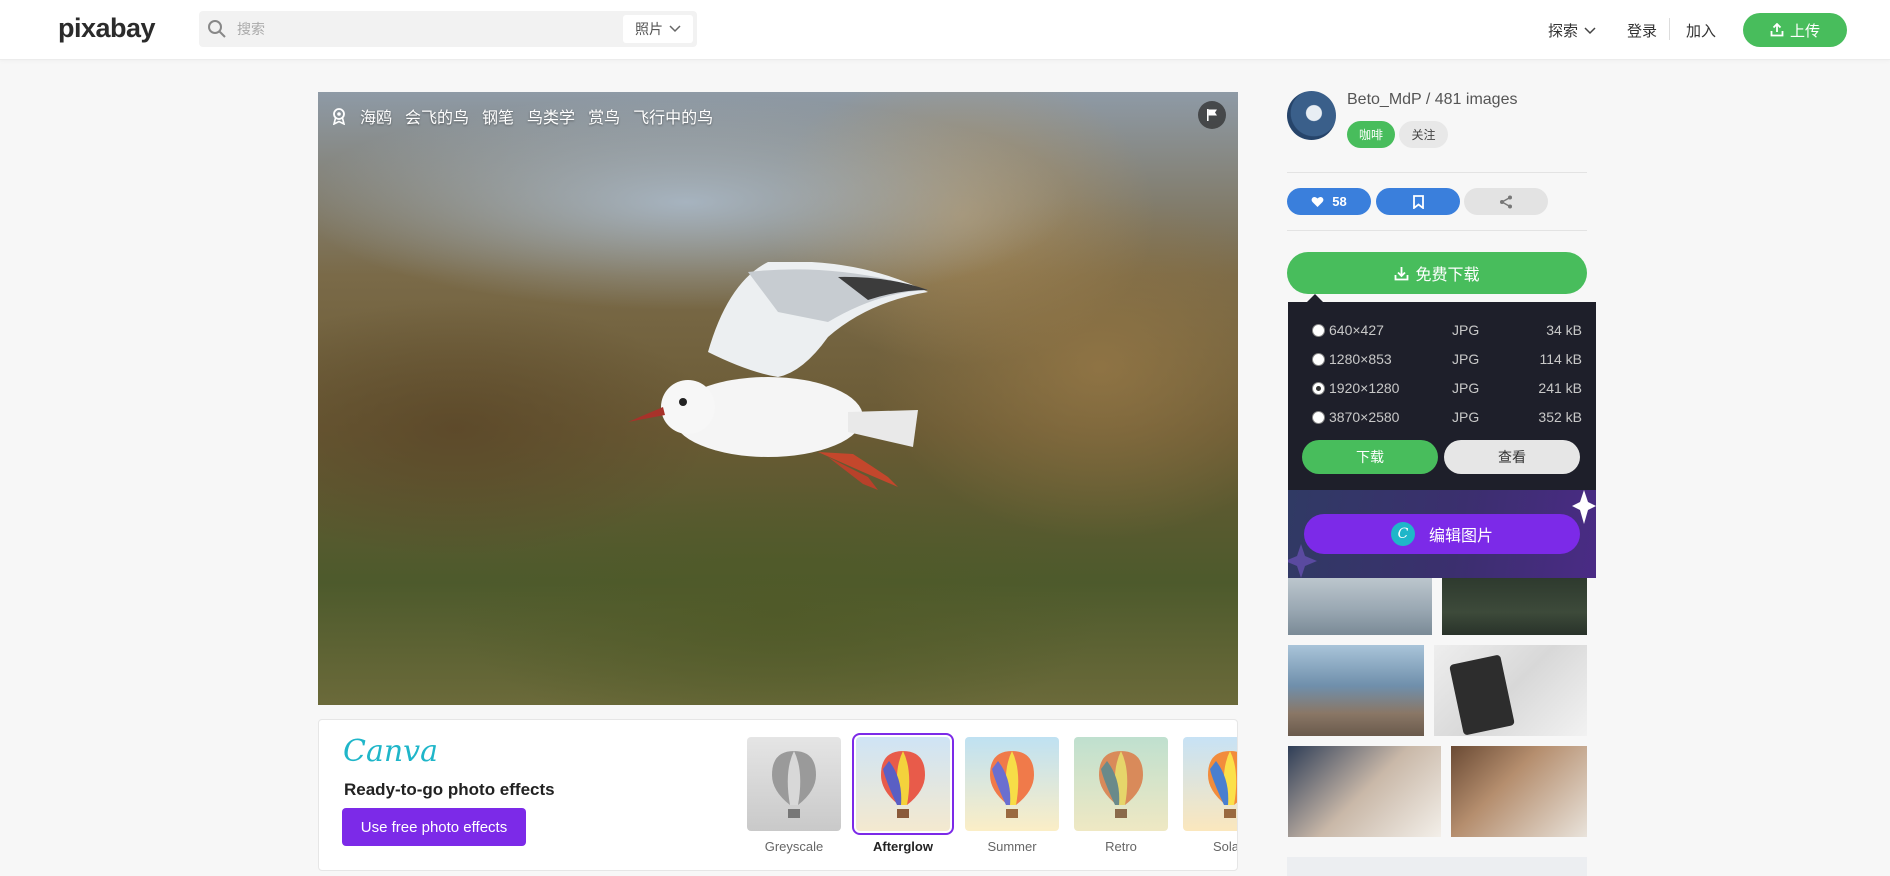  Describe the element at coordinates (649, 29) in the screenshot. I see `media-type-label: 照片` at that location.